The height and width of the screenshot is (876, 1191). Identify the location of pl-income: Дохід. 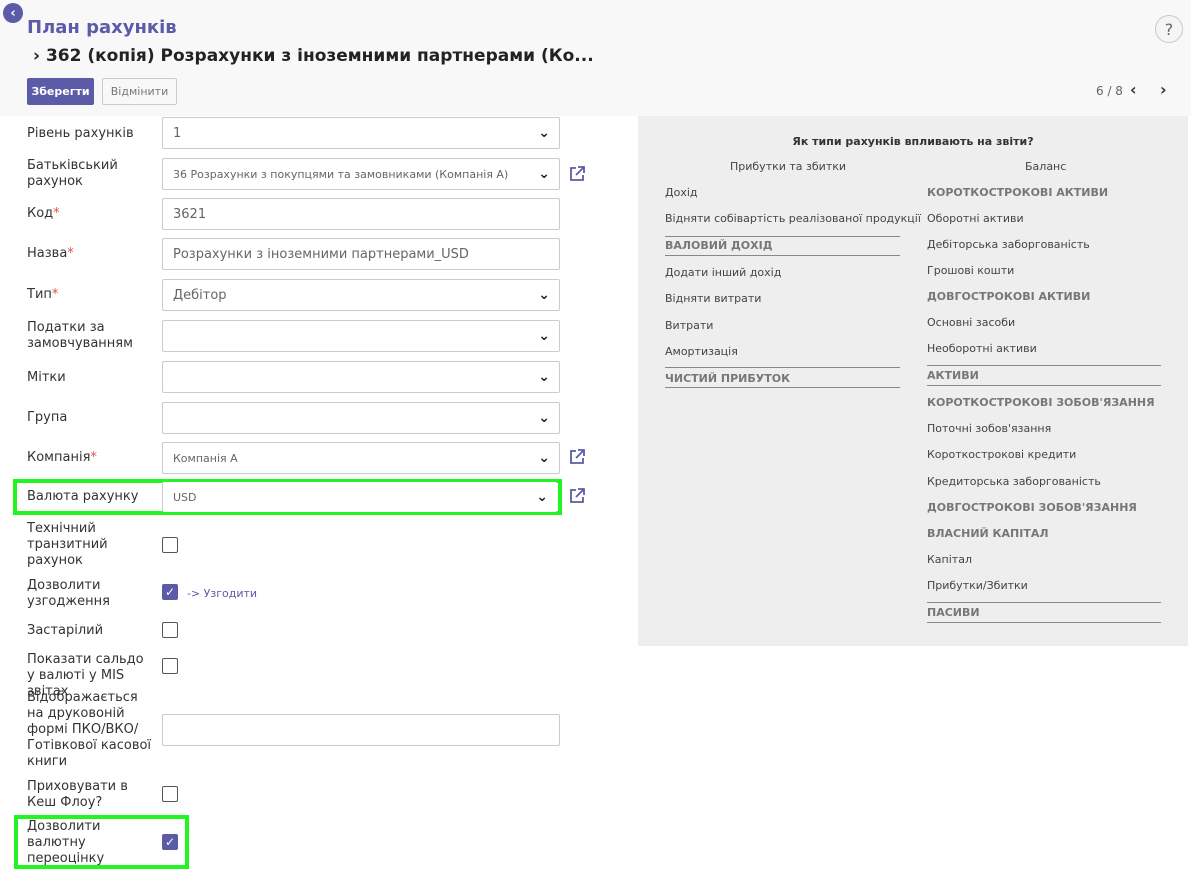
(681, 192).